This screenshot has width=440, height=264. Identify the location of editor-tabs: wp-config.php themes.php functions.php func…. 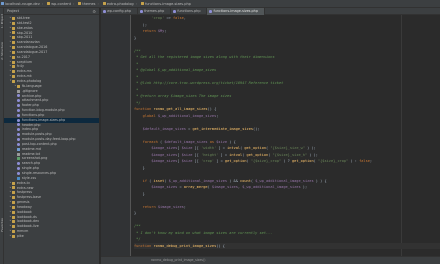
(270, 11).